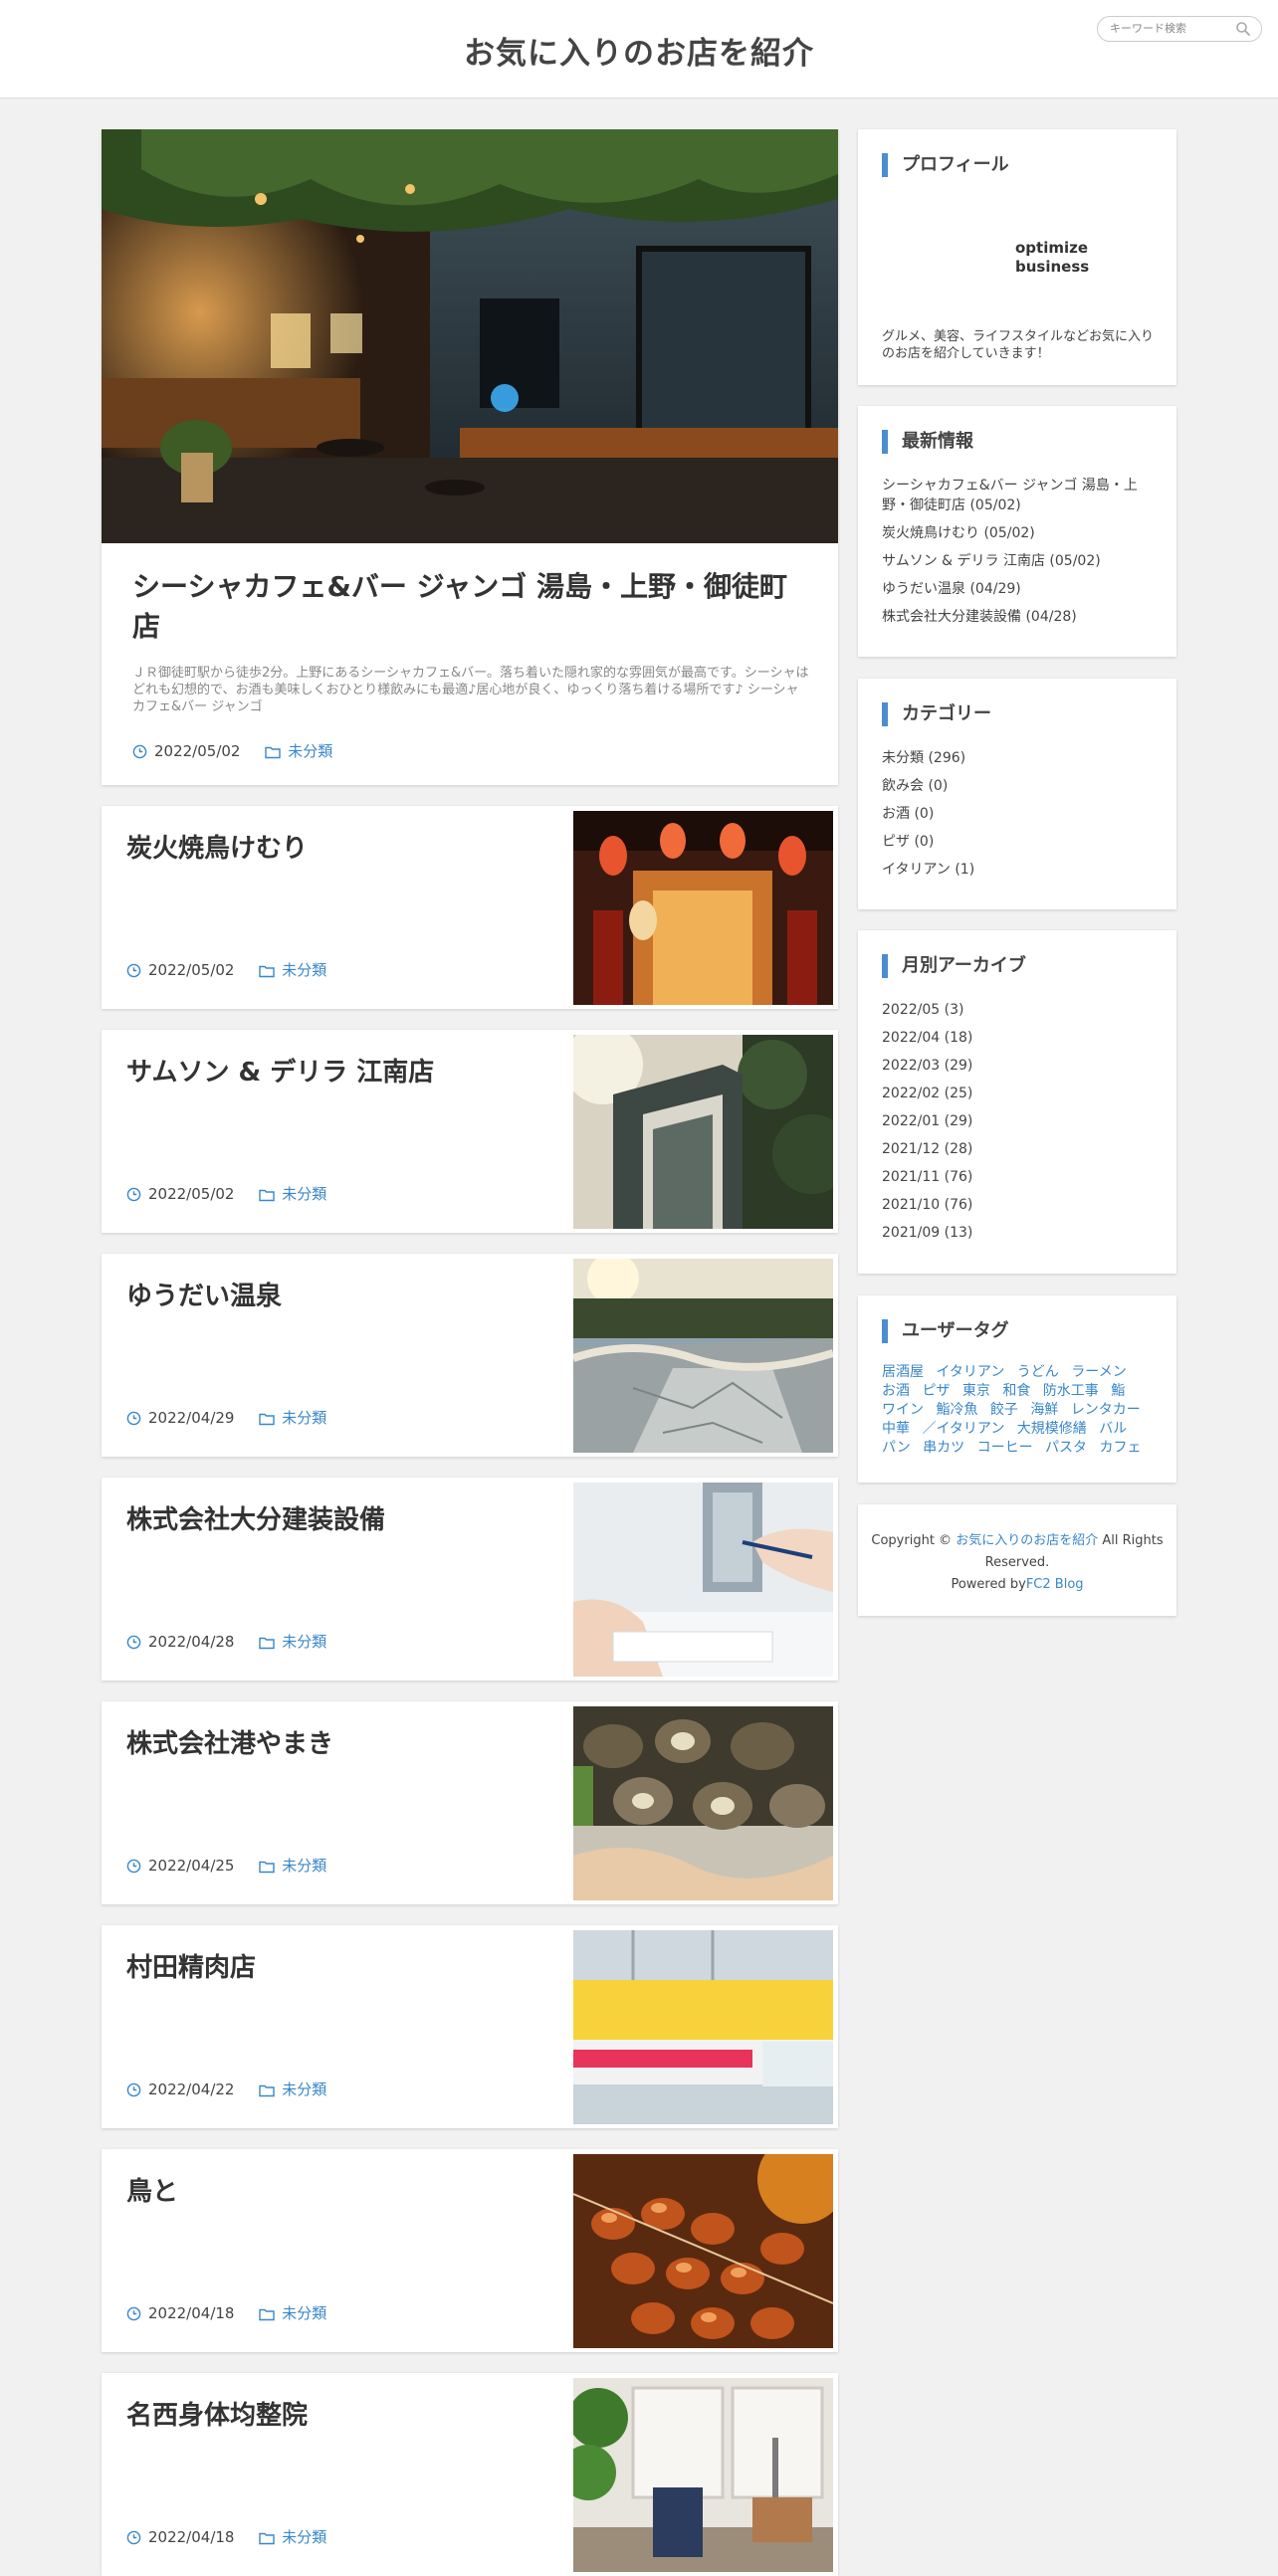 This screenshot has height=2576, width=1278. What do you see at coordinates (192, 2089) in the screenshot?
I see `post-date: 2022/04/22` at bounding box center [192, 2089].